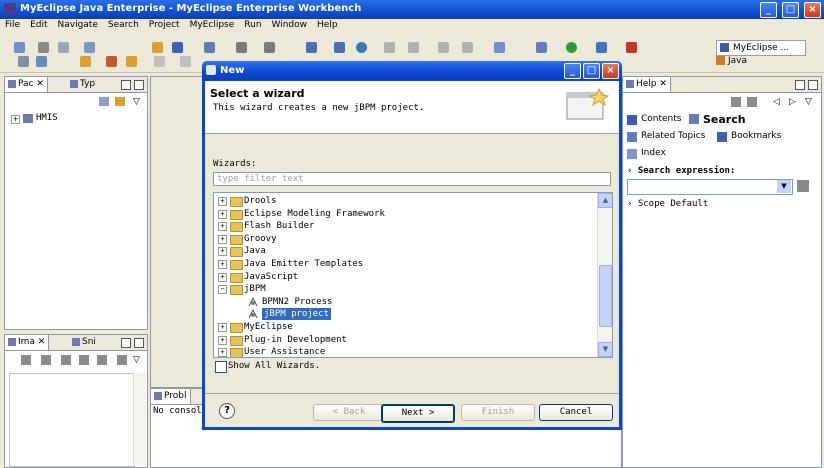  I want to click on new-ejb-icon, so click(339, 47).